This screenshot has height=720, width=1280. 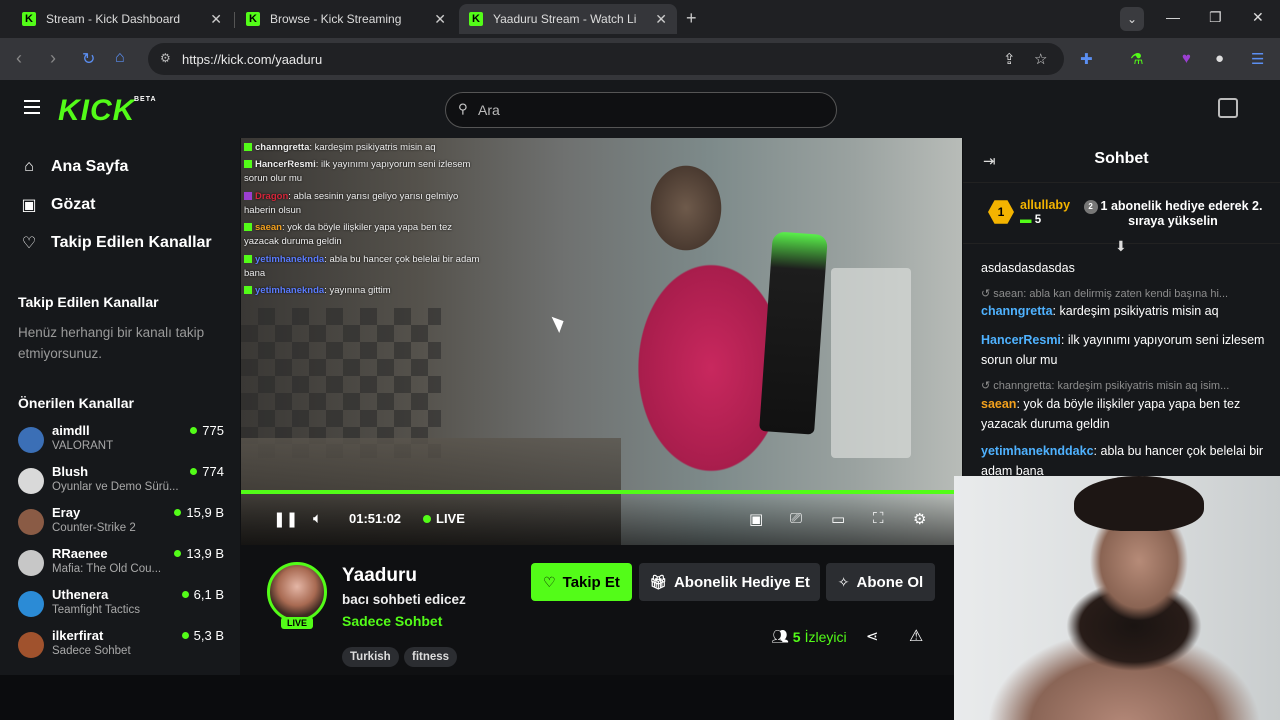 What do you see at coordinates (1121, 158) in the screenshot?
I see `chat-title: Sohbet` at bounding box center [1121, 158].